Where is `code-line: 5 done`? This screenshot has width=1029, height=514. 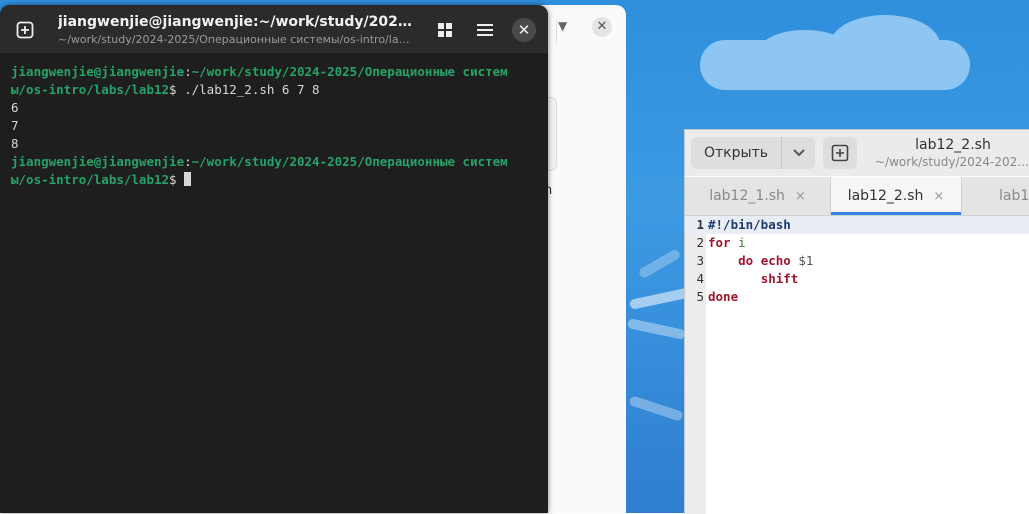
code-line: 5 done is located at coordinates (857, 297).